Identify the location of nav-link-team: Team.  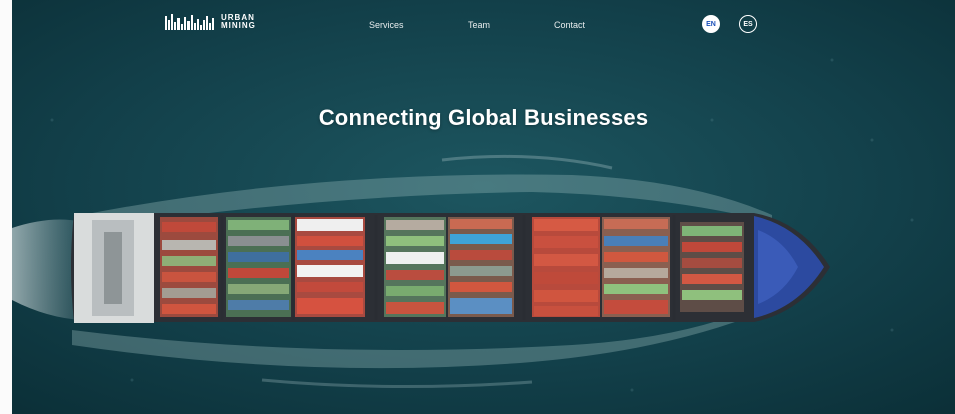
(479, 25).